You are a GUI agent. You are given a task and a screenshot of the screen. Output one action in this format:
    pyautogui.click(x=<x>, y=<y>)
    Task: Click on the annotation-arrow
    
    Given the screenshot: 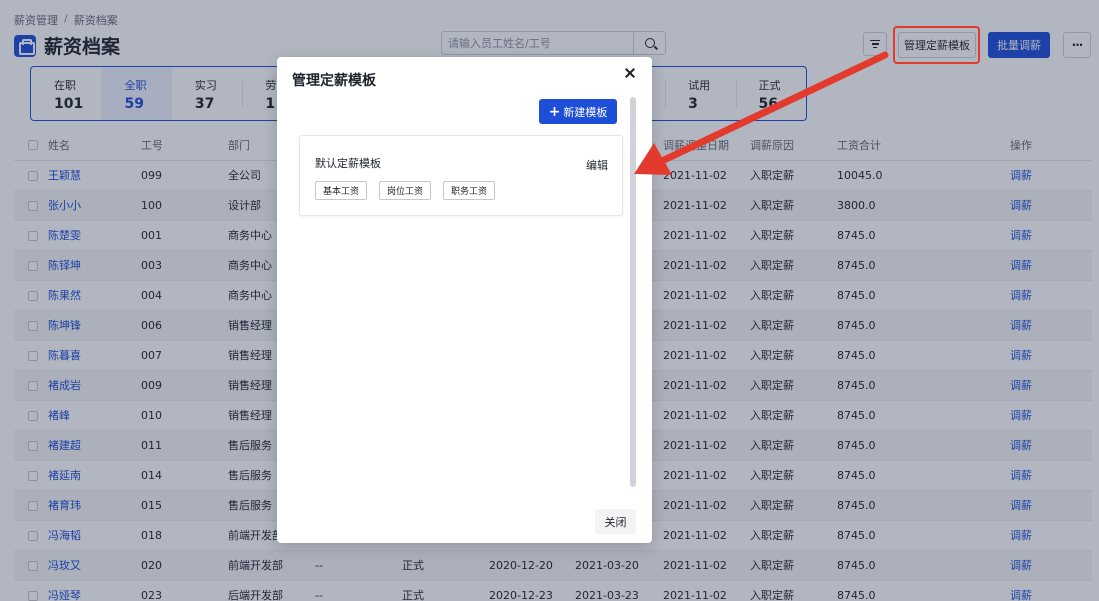 What is the action you would take?
    pyautogui.click(x=761, y=113)
    